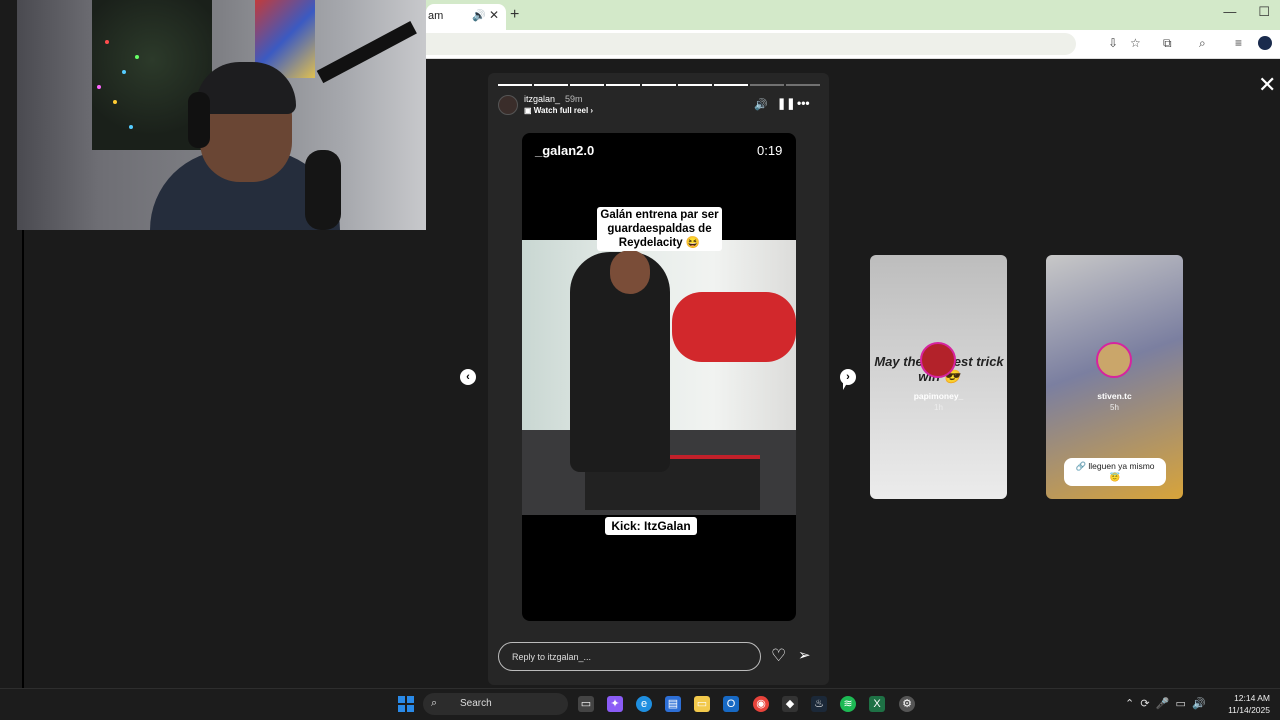 The height and width of the screenshot is (720, 1280). I want to click on heart-icon: ♡, so click(778, 656).